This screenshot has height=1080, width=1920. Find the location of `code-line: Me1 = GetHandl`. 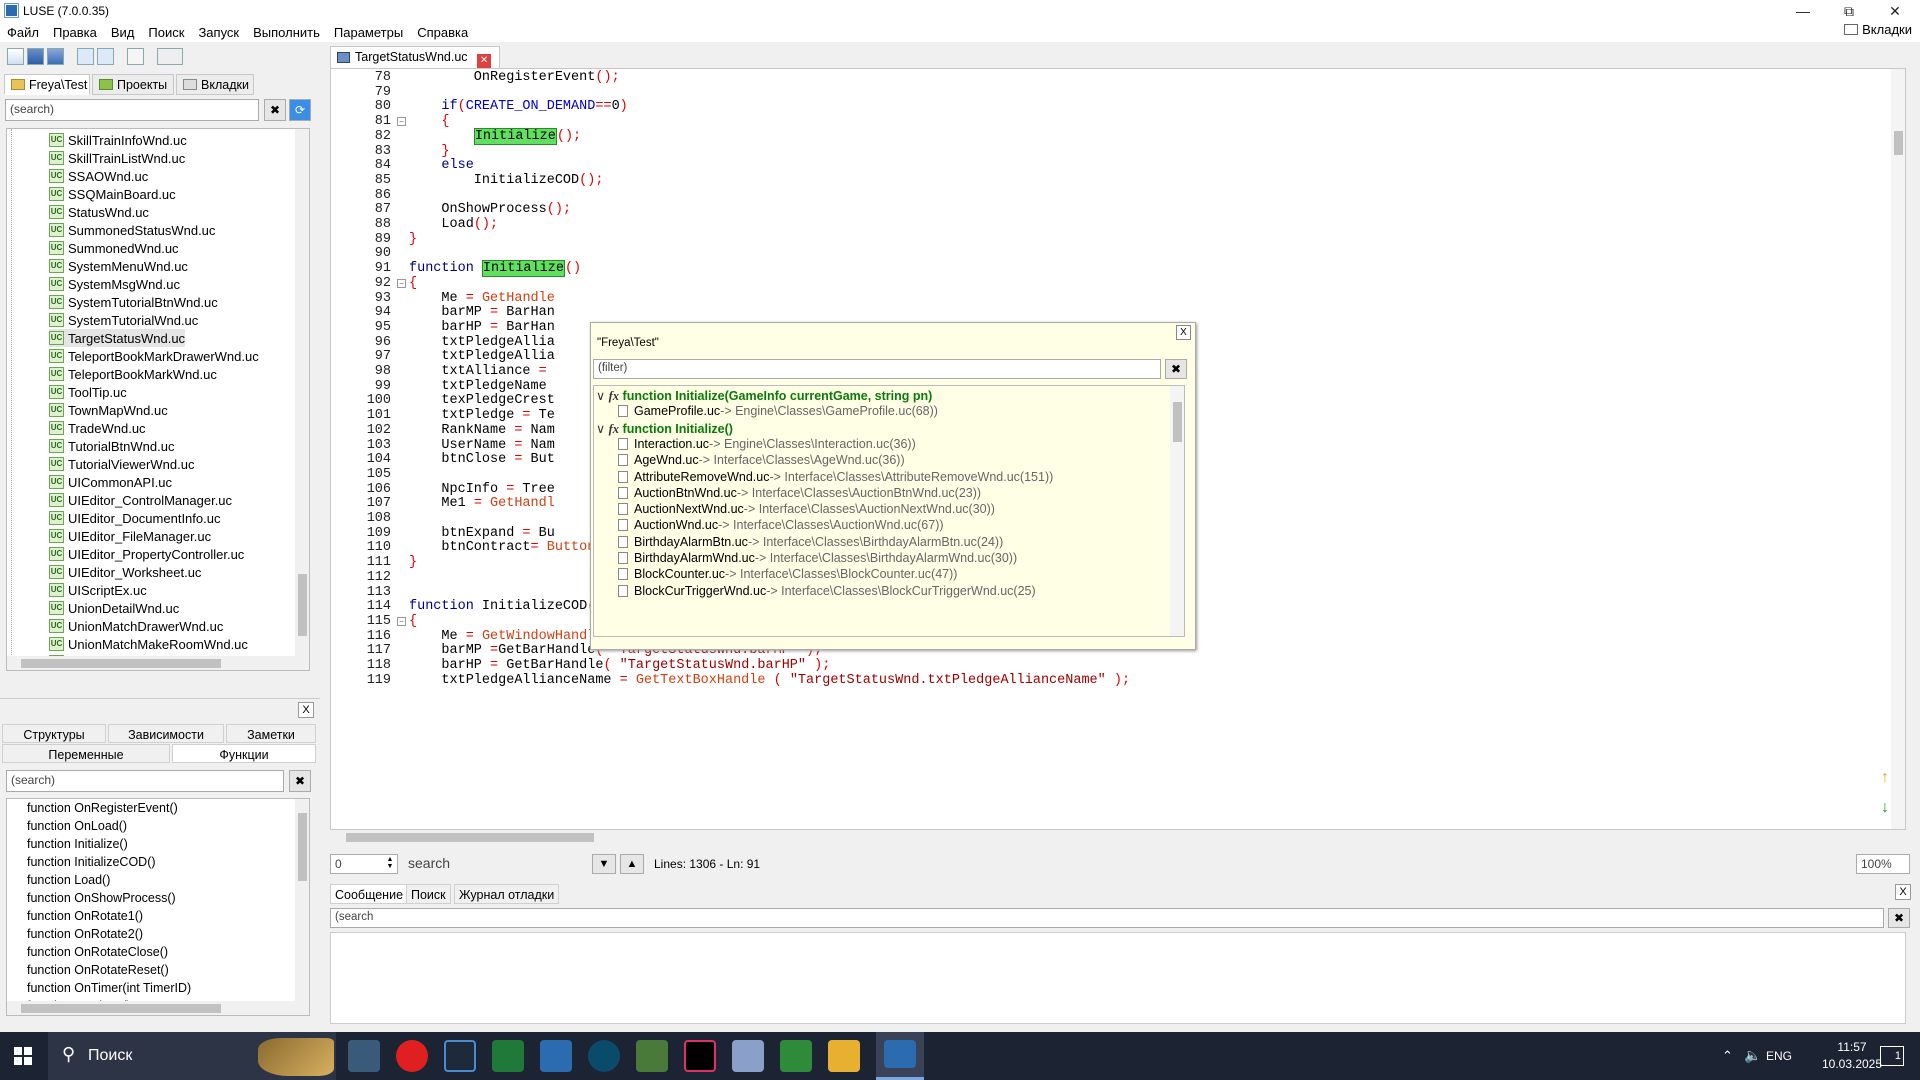

code-line: Me1 = GetHandl is located at coordinates (481, 503).